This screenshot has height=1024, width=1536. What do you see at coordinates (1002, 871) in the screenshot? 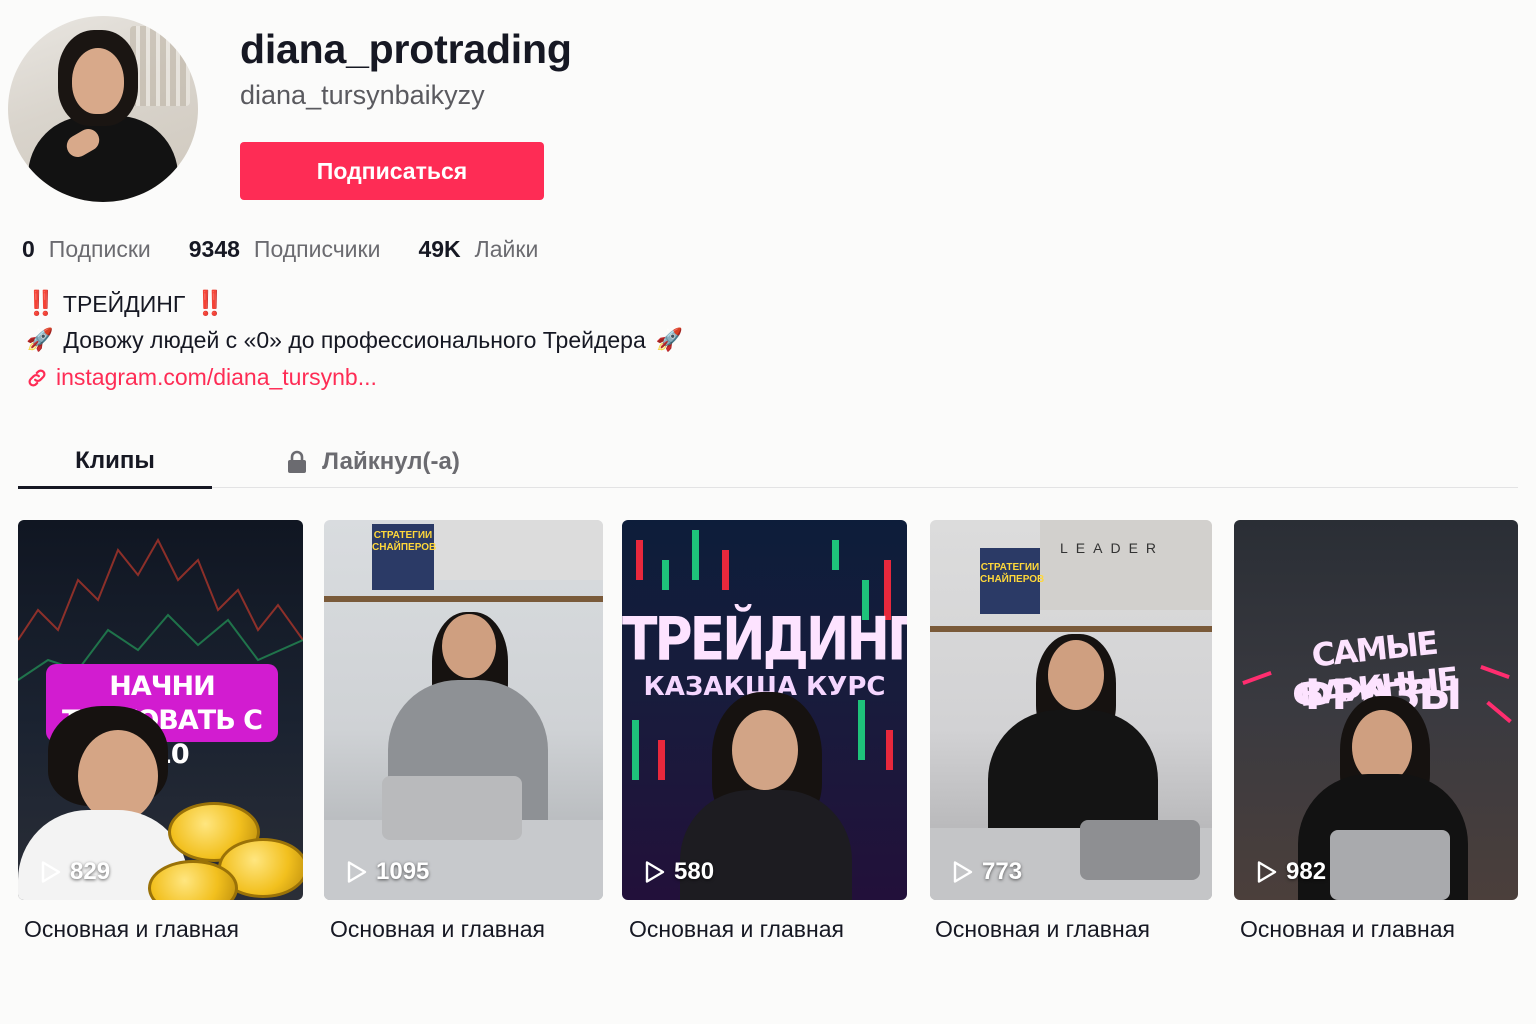
I see `video-views-count: 773` at bounding box center [1002, 871].